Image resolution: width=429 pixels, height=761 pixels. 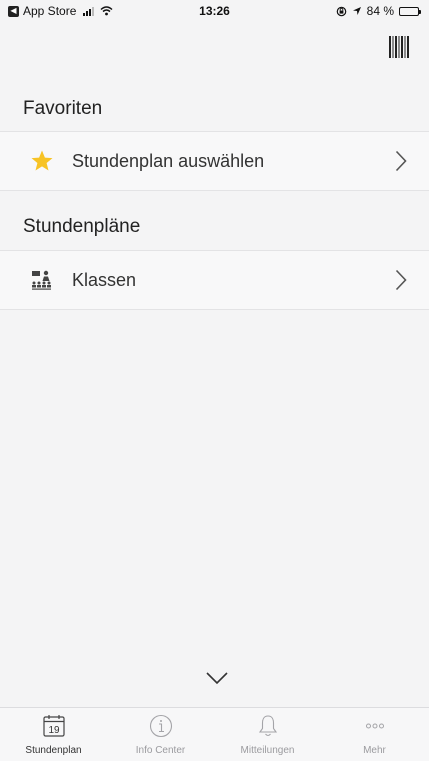 I want to click on barcode-scanner-icon, so click(x=399, y=47).